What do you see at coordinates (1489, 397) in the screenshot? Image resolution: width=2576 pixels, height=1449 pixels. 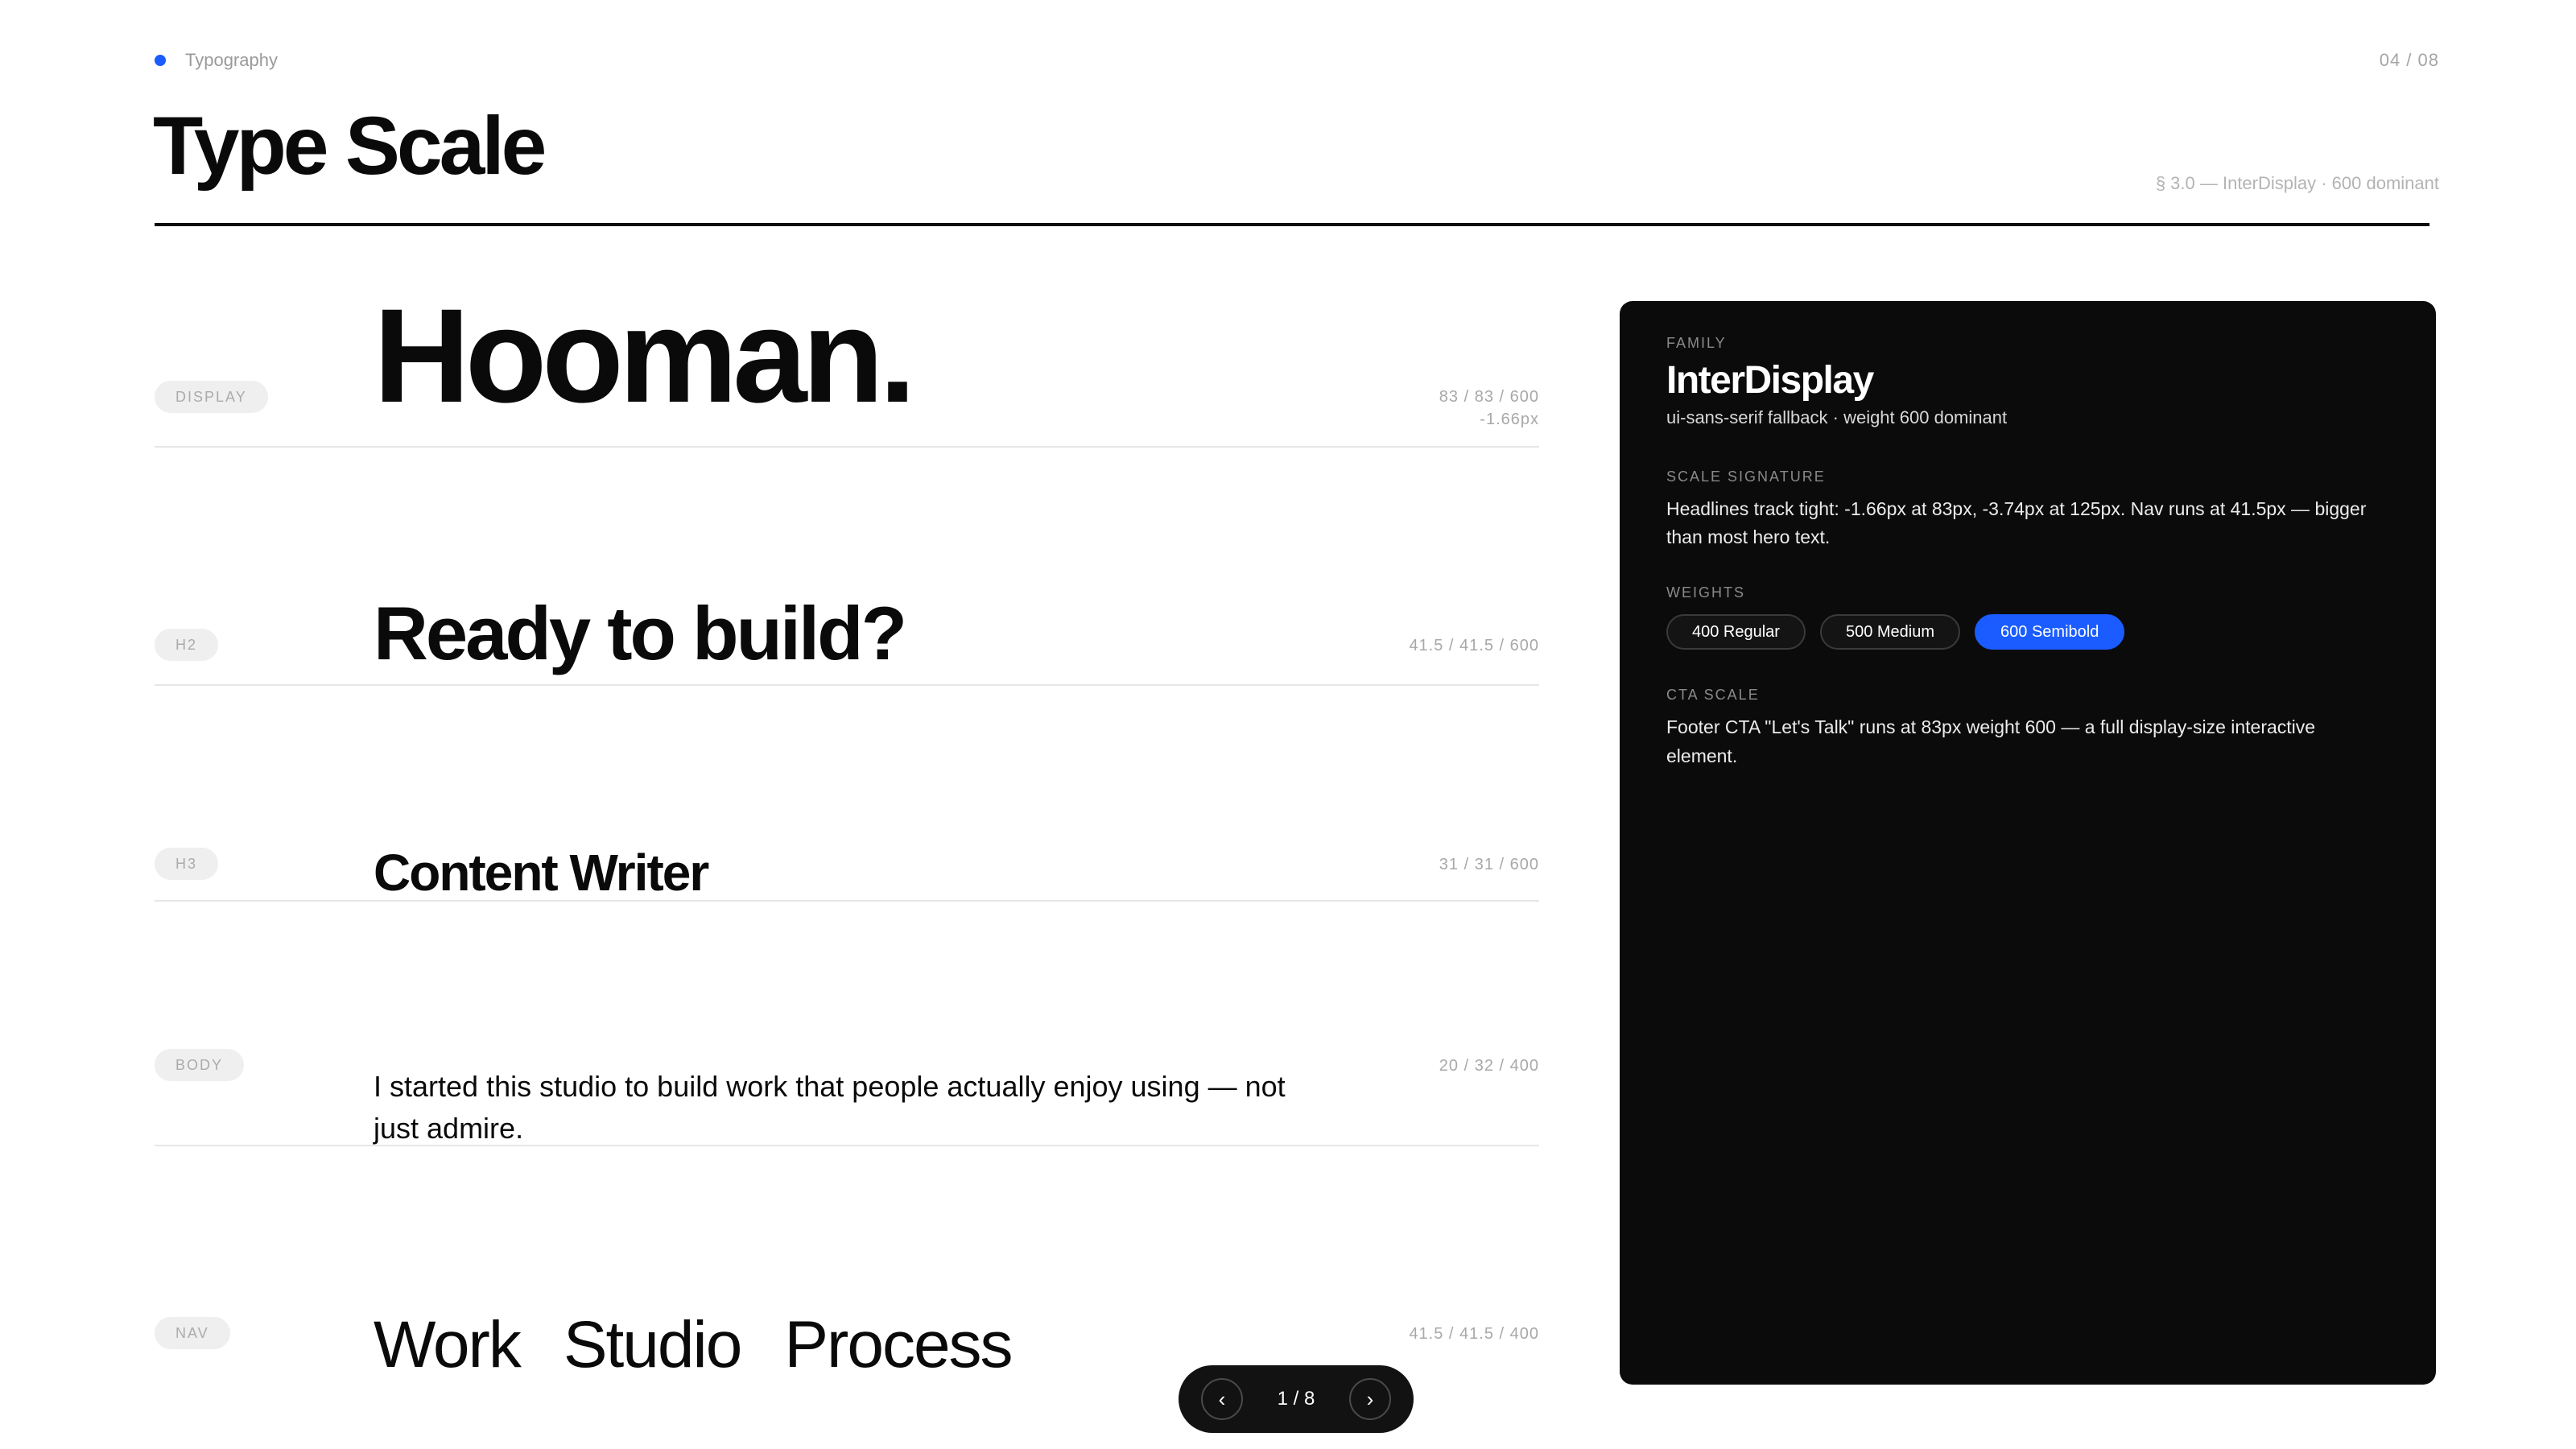 I see `meta-display-spec: 83 / 83 / 600` at bounding box center [1489, 397].